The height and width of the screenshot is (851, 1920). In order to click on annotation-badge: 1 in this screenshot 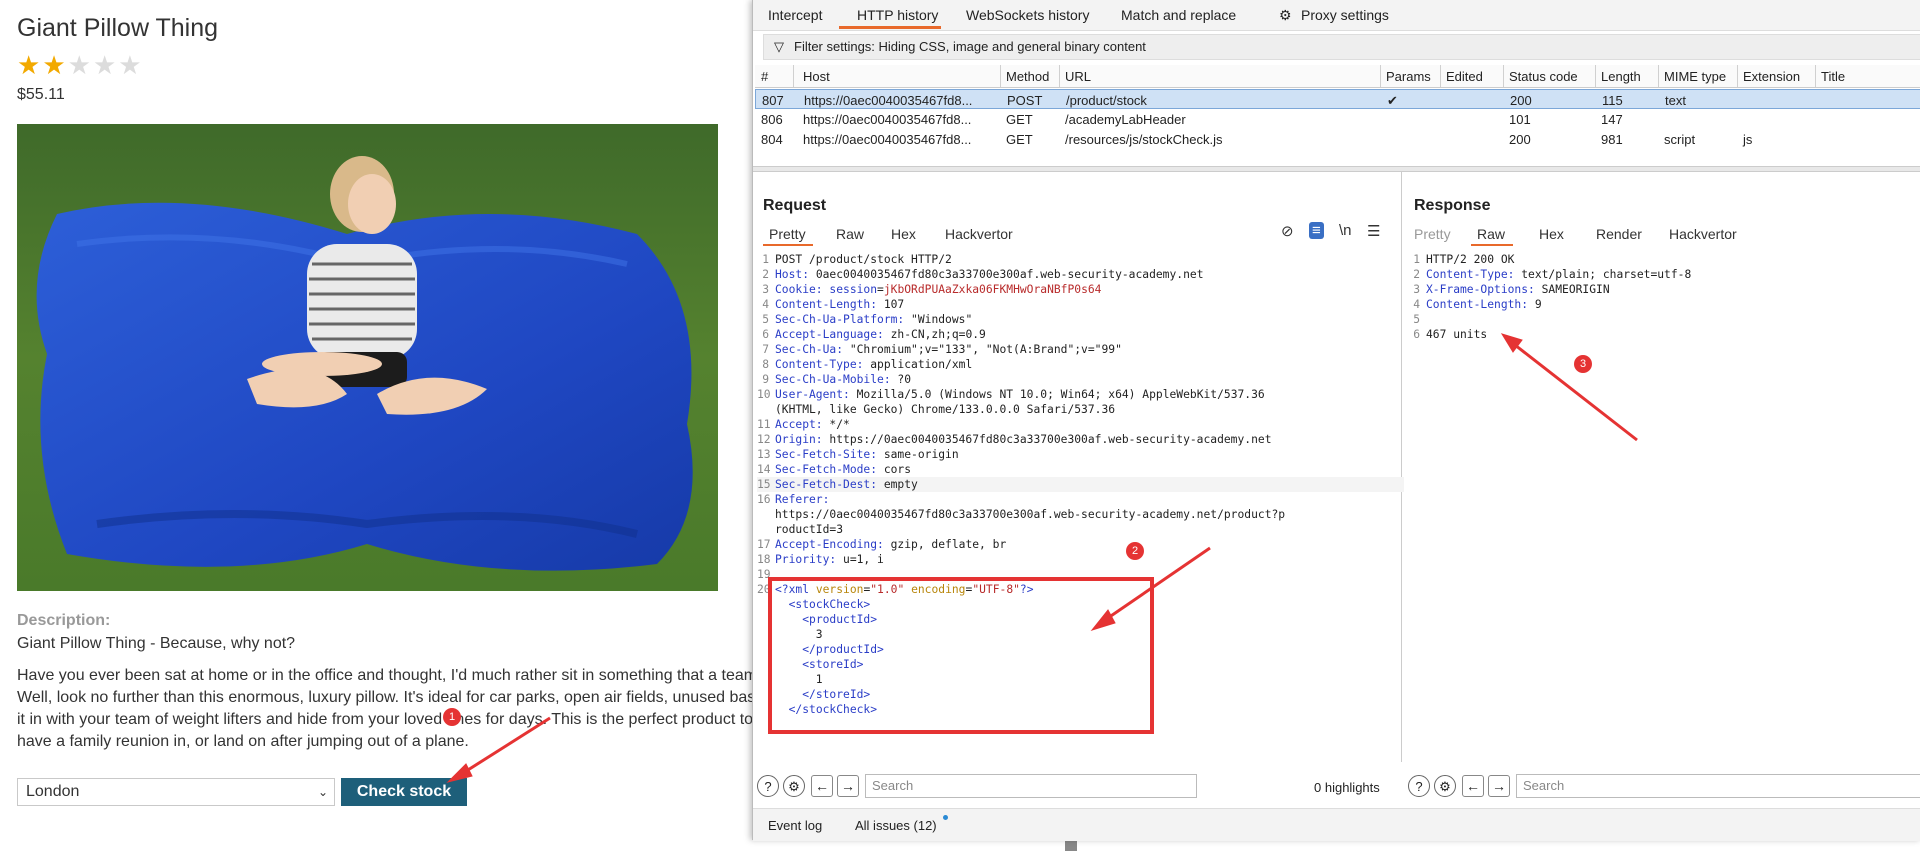, I will do `click(452, 717)`.